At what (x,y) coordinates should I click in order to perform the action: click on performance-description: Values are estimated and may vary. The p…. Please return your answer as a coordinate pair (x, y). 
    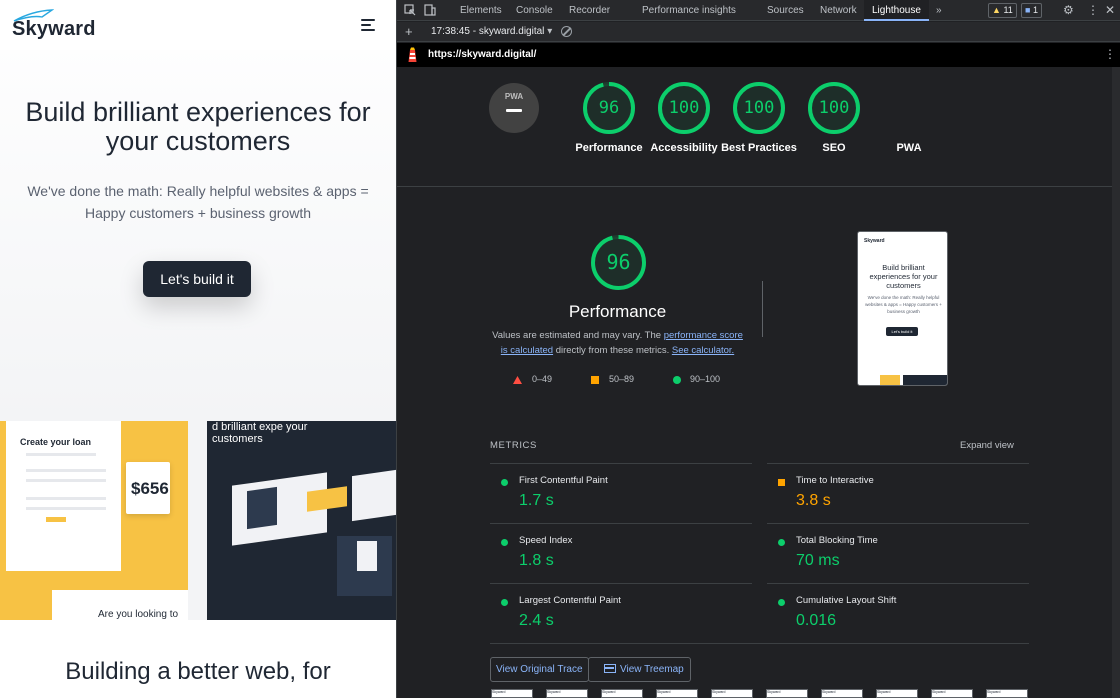
    Looking at the image, I should click on (617, 343).